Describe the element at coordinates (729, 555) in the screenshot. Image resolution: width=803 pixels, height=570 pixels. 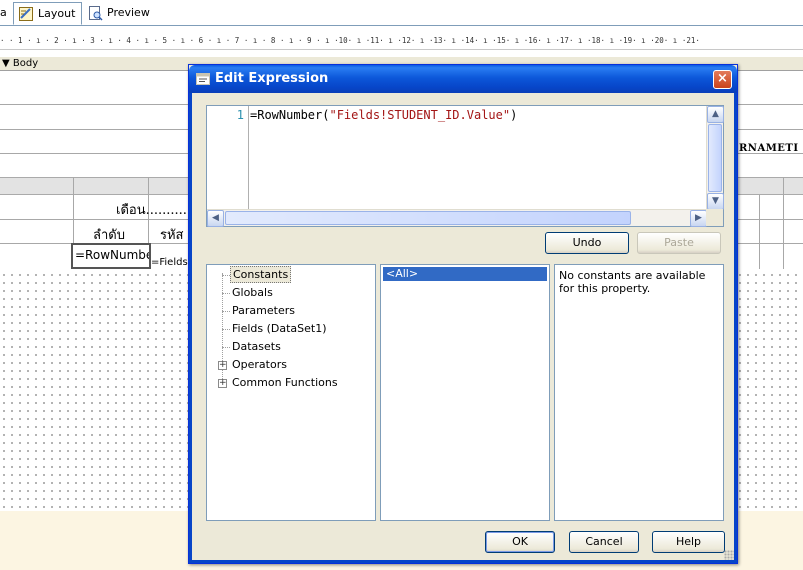
I see `resize-grip` at that location.